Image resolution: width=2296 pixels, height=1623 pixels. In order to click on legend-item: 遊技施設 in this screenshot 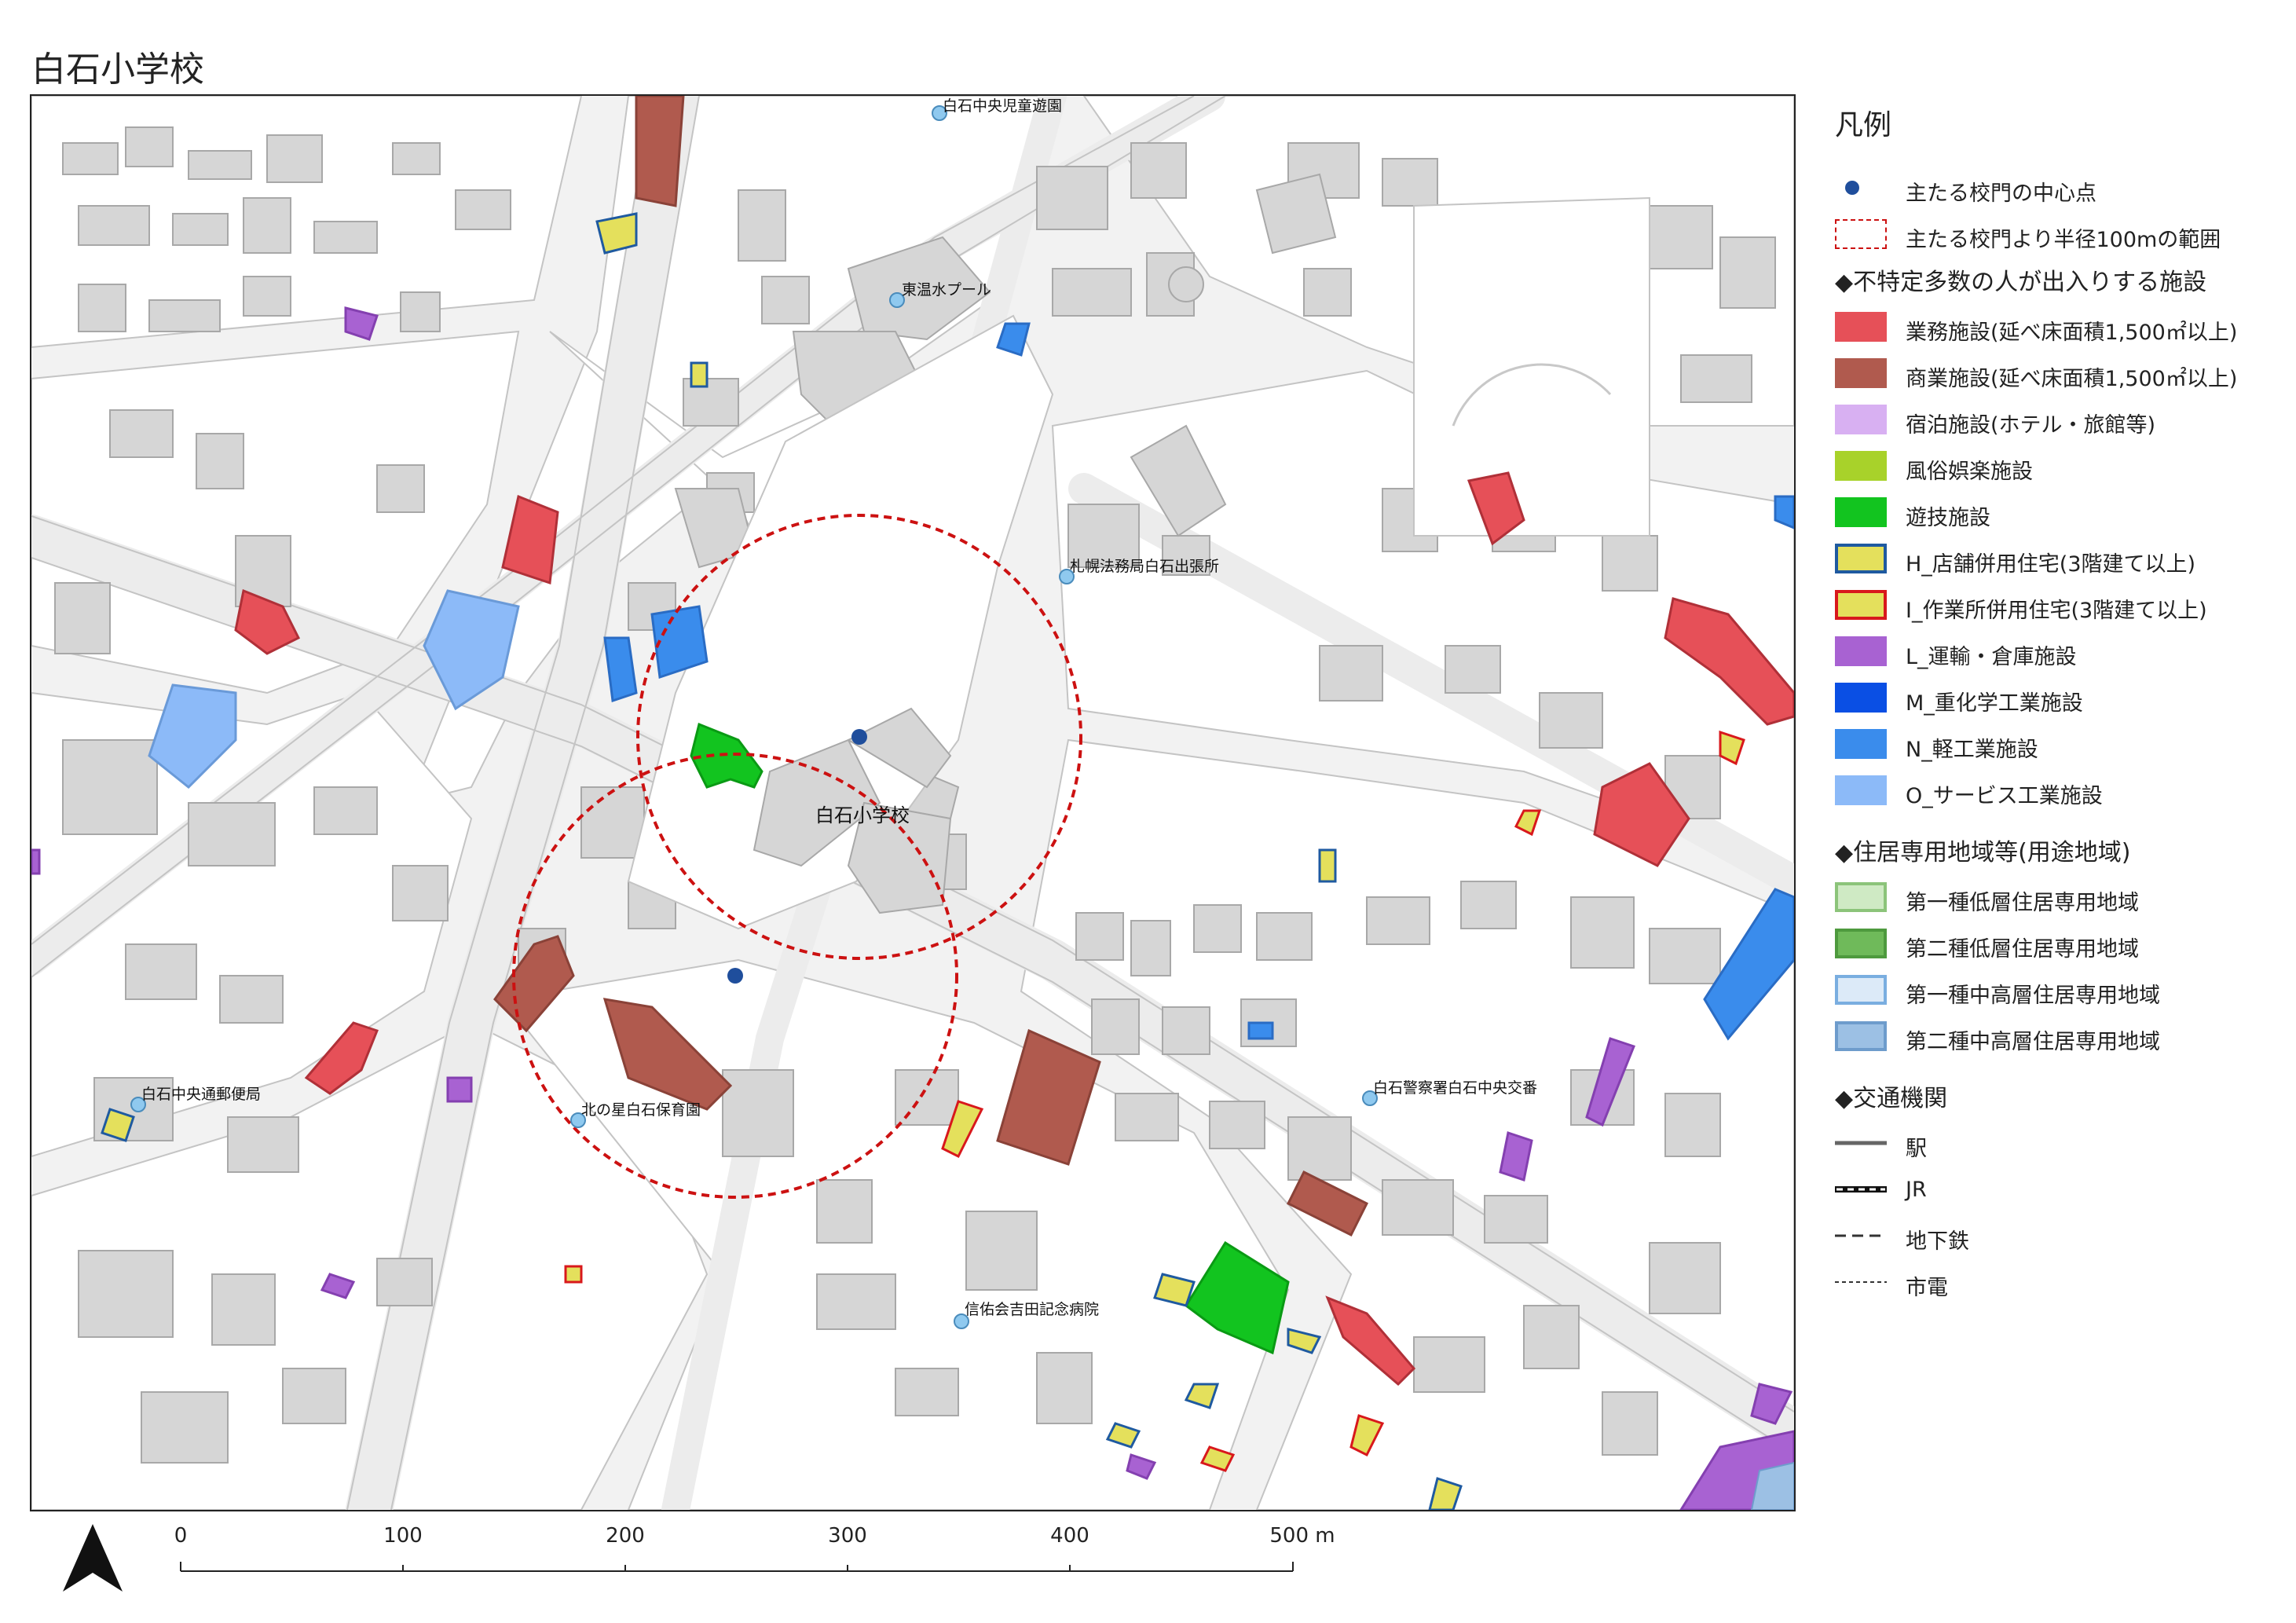, I will do `click(2063, 514)`.